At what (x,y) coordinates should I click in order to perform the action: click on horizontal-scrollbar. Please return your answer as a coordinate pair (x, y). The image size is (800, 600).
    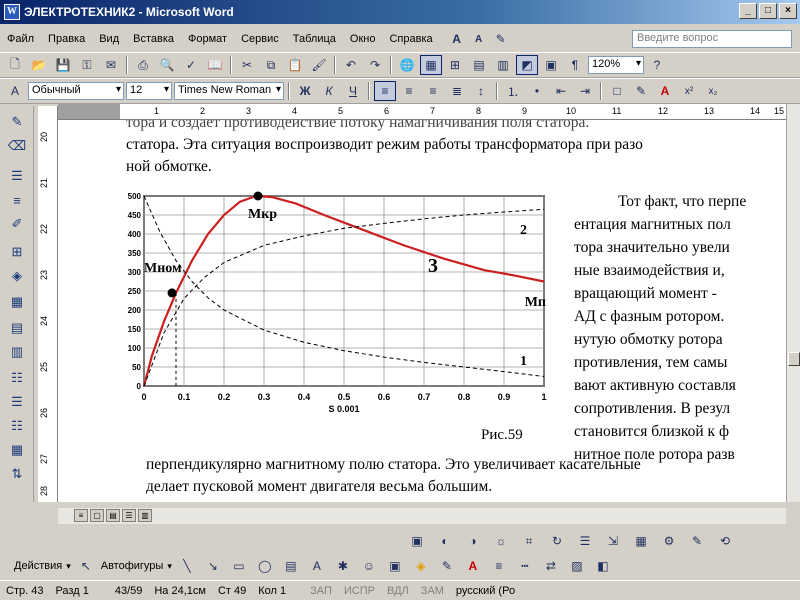
    Looking at the image, I should click on (422, 516).